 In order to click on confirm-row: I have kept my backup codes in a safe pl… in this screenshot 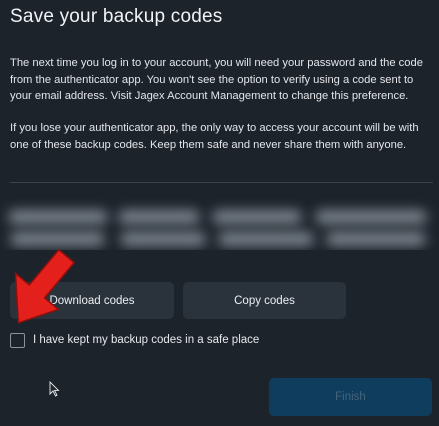, I will do `click(134, 340)`.